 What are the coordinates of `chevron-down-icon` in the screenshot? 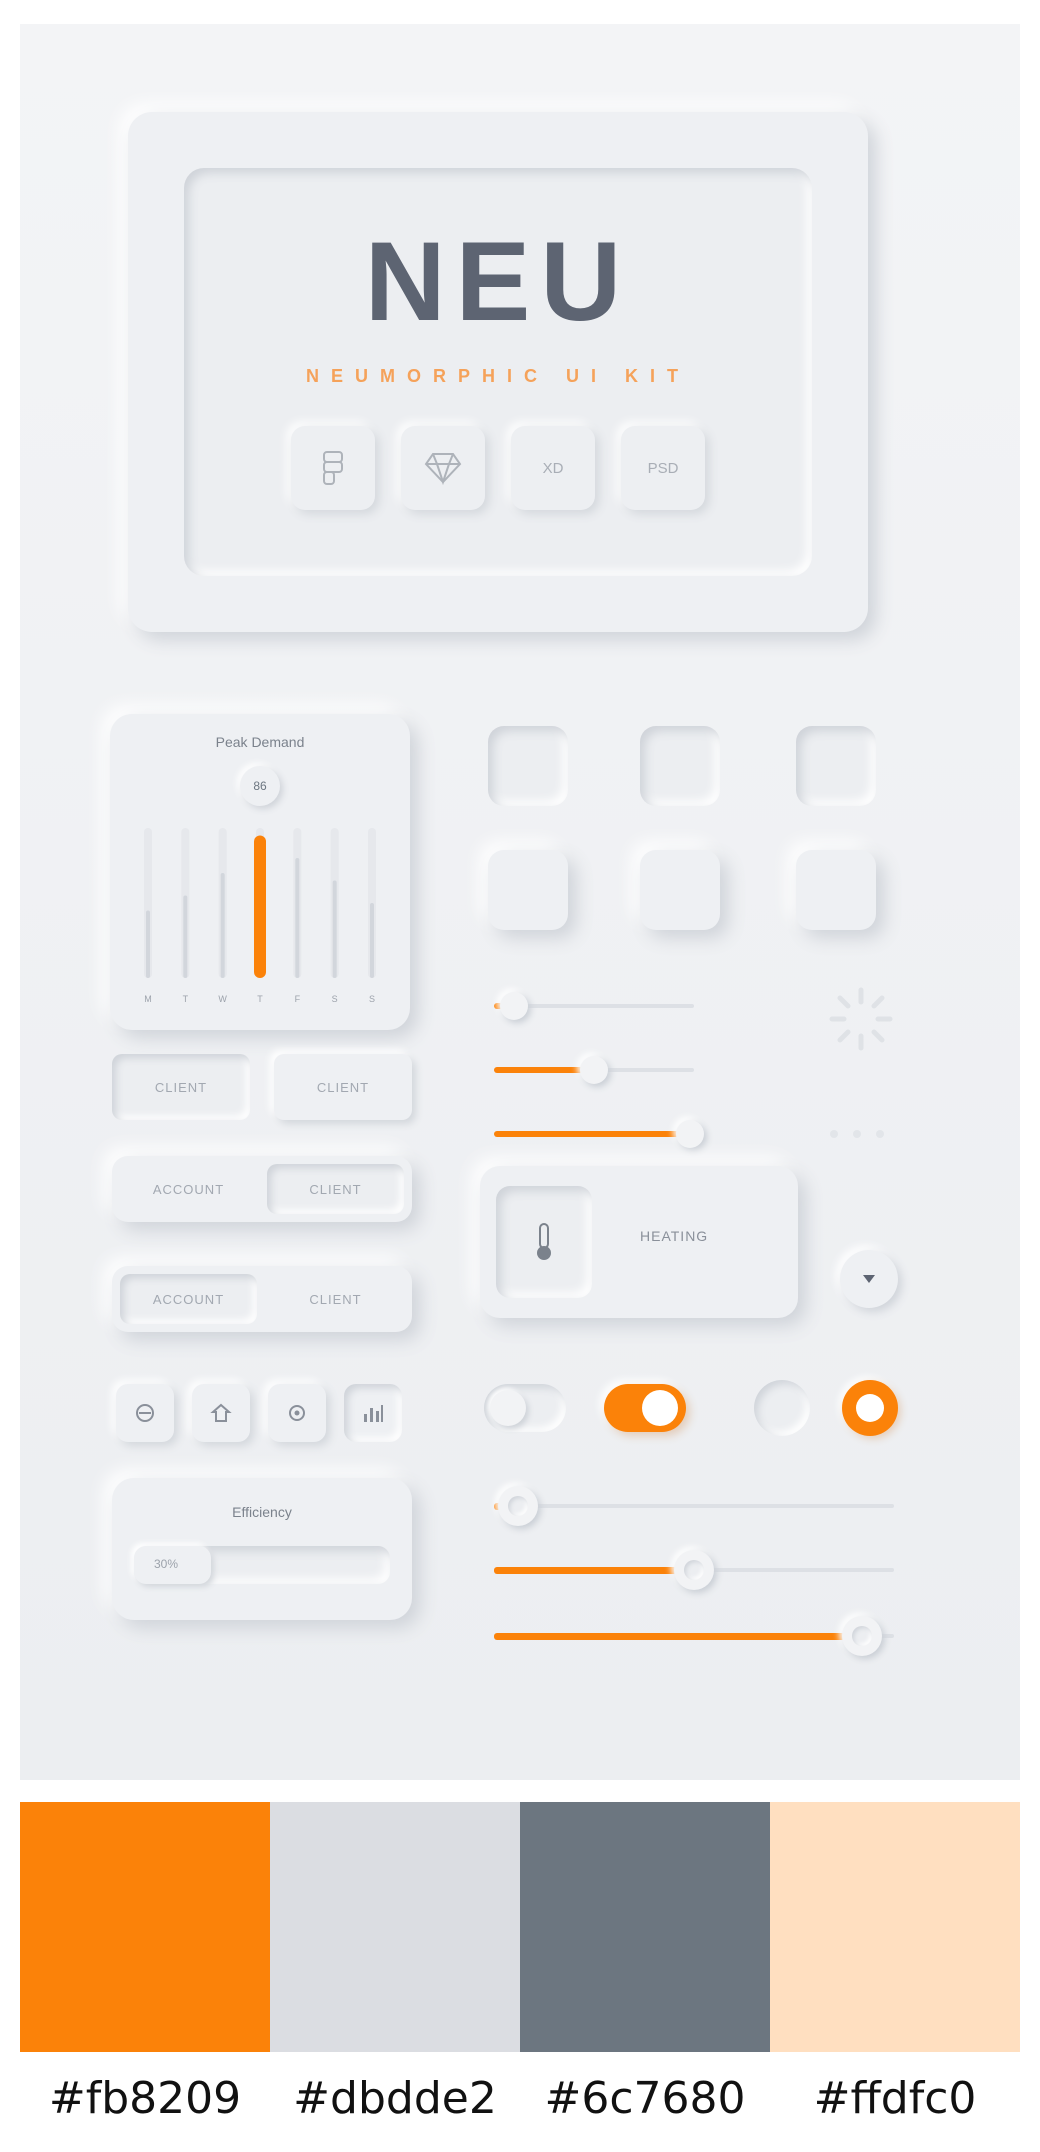 It's located at (869, 1279).